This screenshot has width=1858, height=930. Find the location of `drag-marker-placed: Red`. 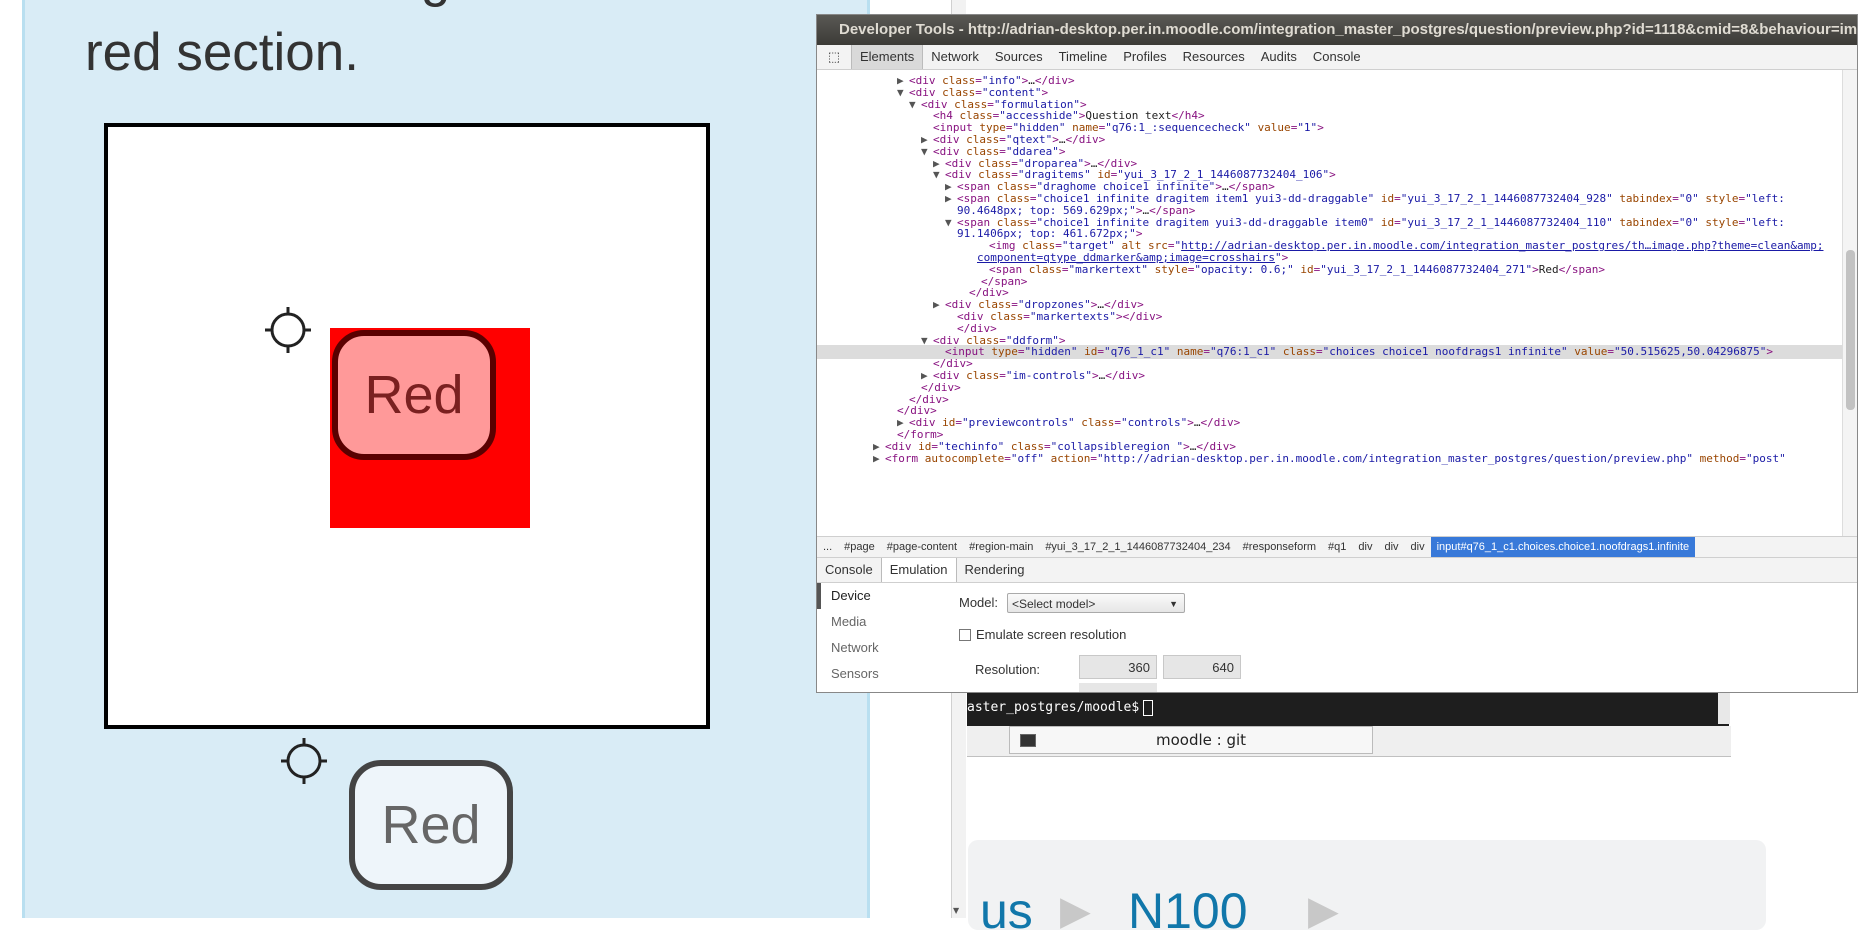

drag-marker-placed: Red is located at coordinates (414, 395).